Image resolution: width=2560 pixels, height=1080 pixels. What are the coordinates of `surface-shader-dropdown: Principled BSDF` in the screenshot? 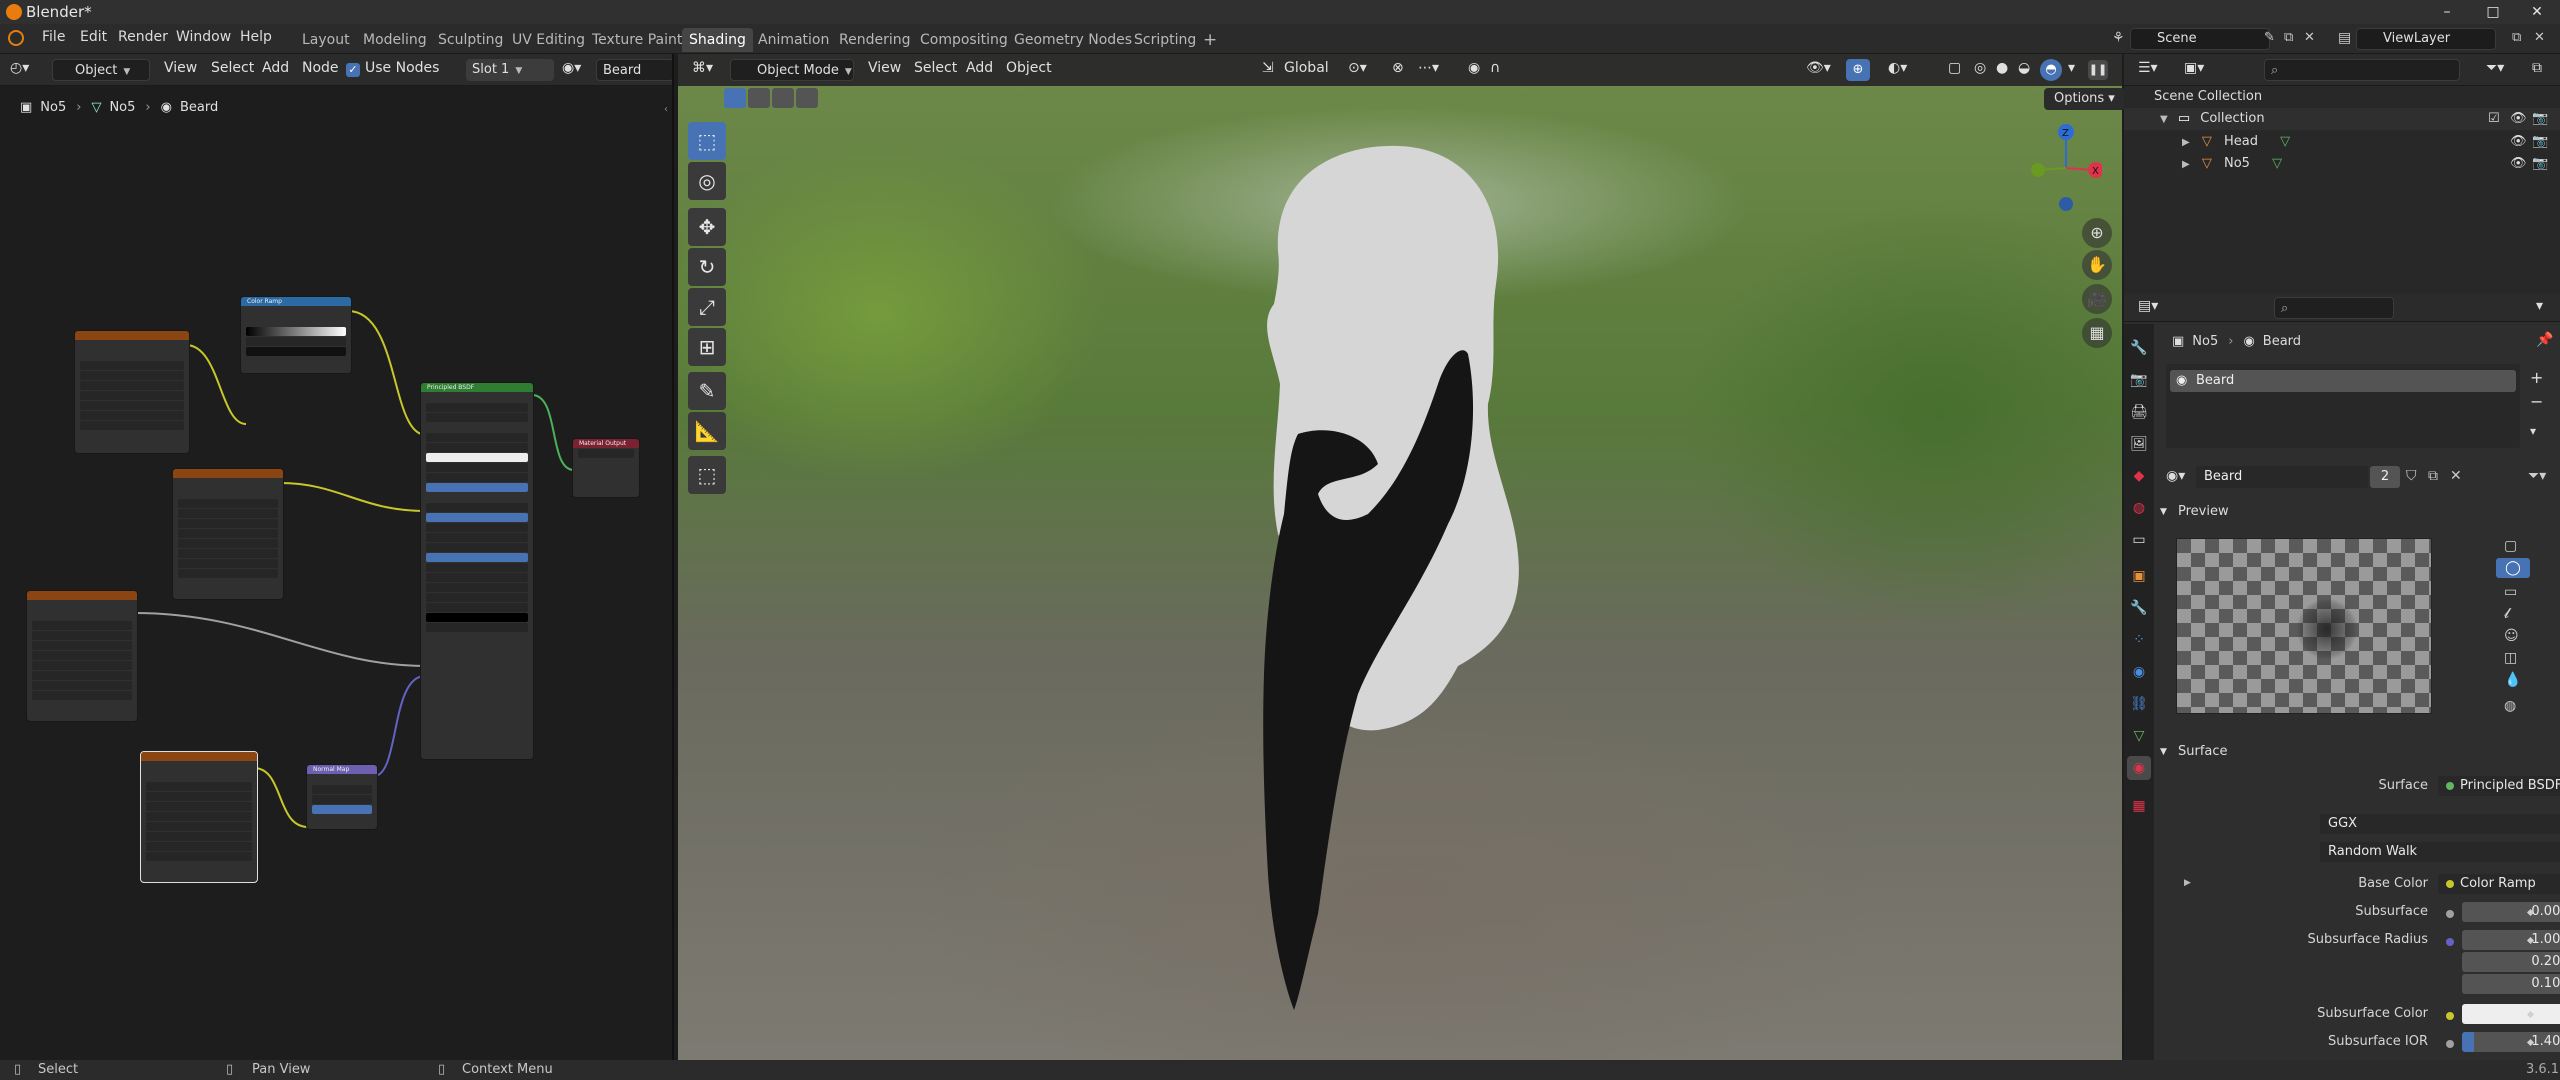 It's located at (2499, 786).